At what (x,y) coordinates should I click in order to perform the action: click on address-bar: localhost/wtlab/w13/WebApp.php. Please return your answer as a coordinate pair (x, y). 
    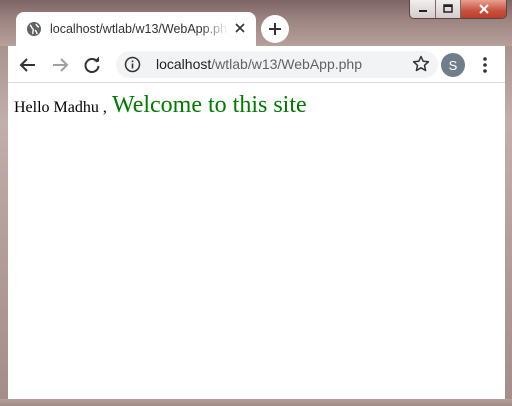
    Looking at the image, I should click on (277, 64).